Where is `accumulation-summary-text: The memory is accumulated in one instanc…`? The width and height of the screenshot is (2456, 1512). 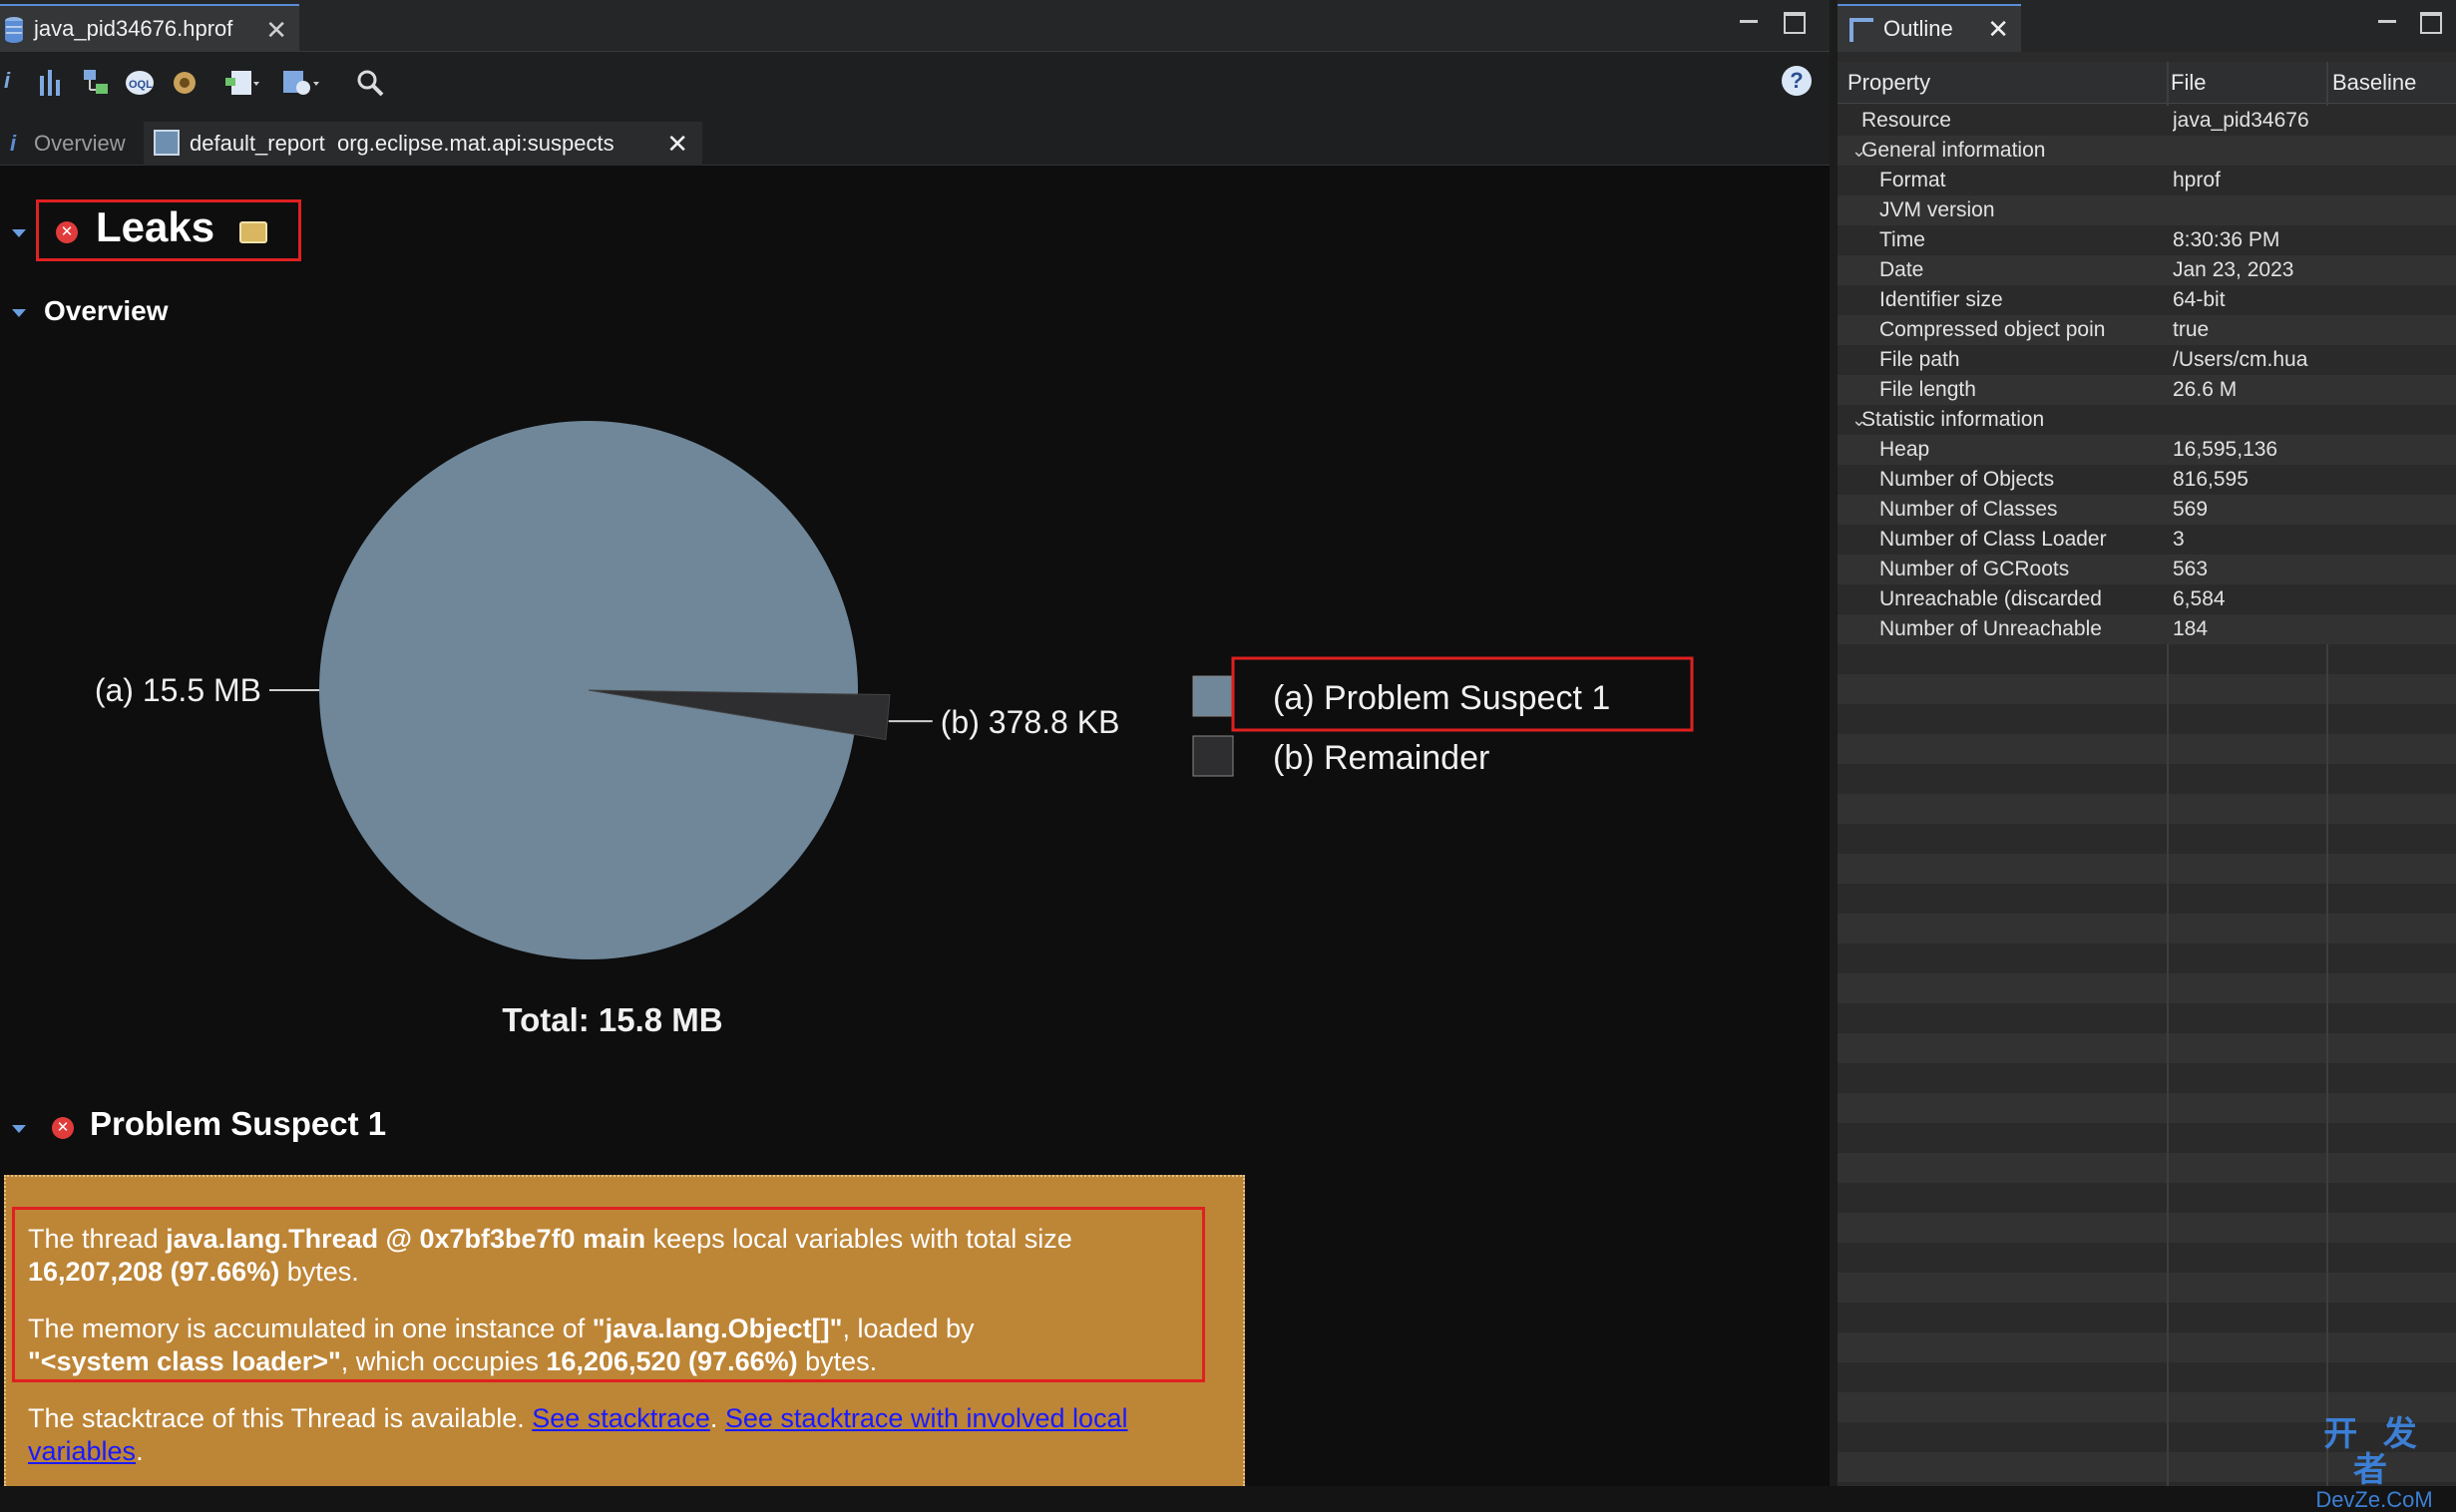
accumulation-summary-text: The memory is accumulated in one instanc… is located at coordinates (626, 1345).